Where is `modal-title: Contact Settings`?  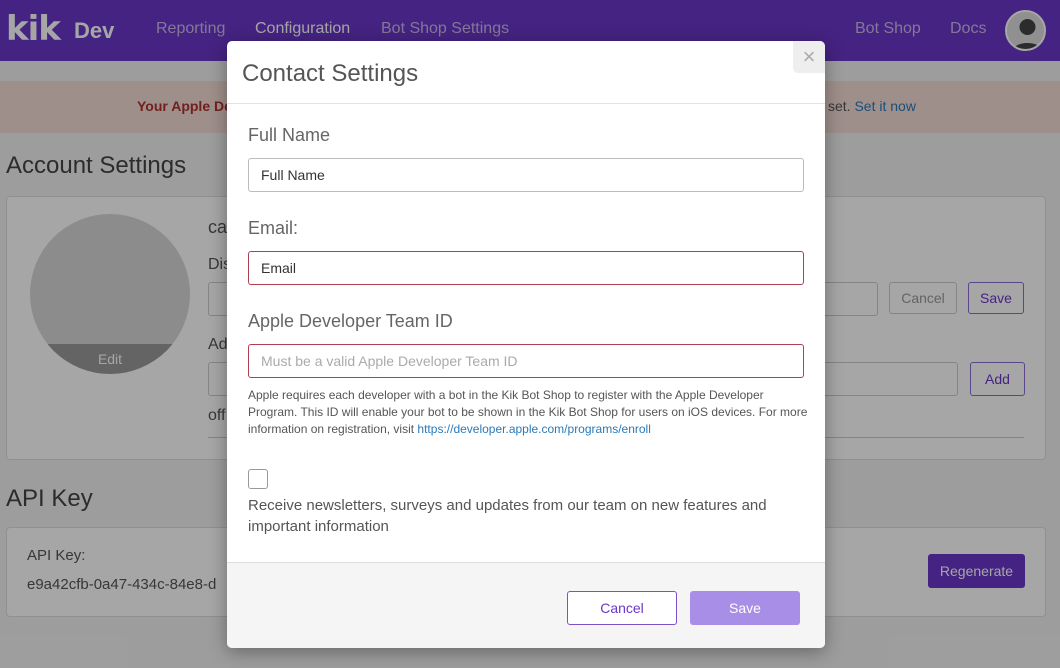 modal-title: Contact Settings is located at coordinates (330, 73).